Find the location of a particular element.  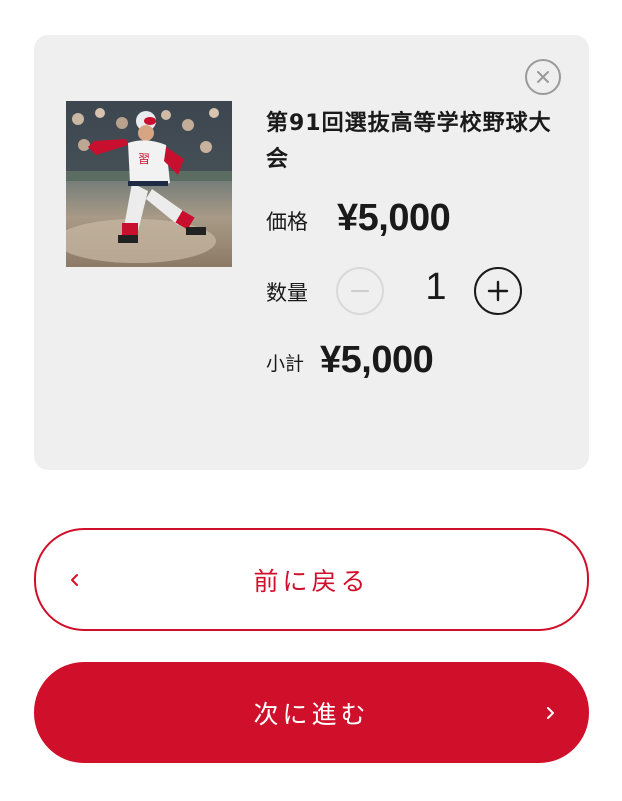

price-label: 価格 is located at coordinates (287, 222).